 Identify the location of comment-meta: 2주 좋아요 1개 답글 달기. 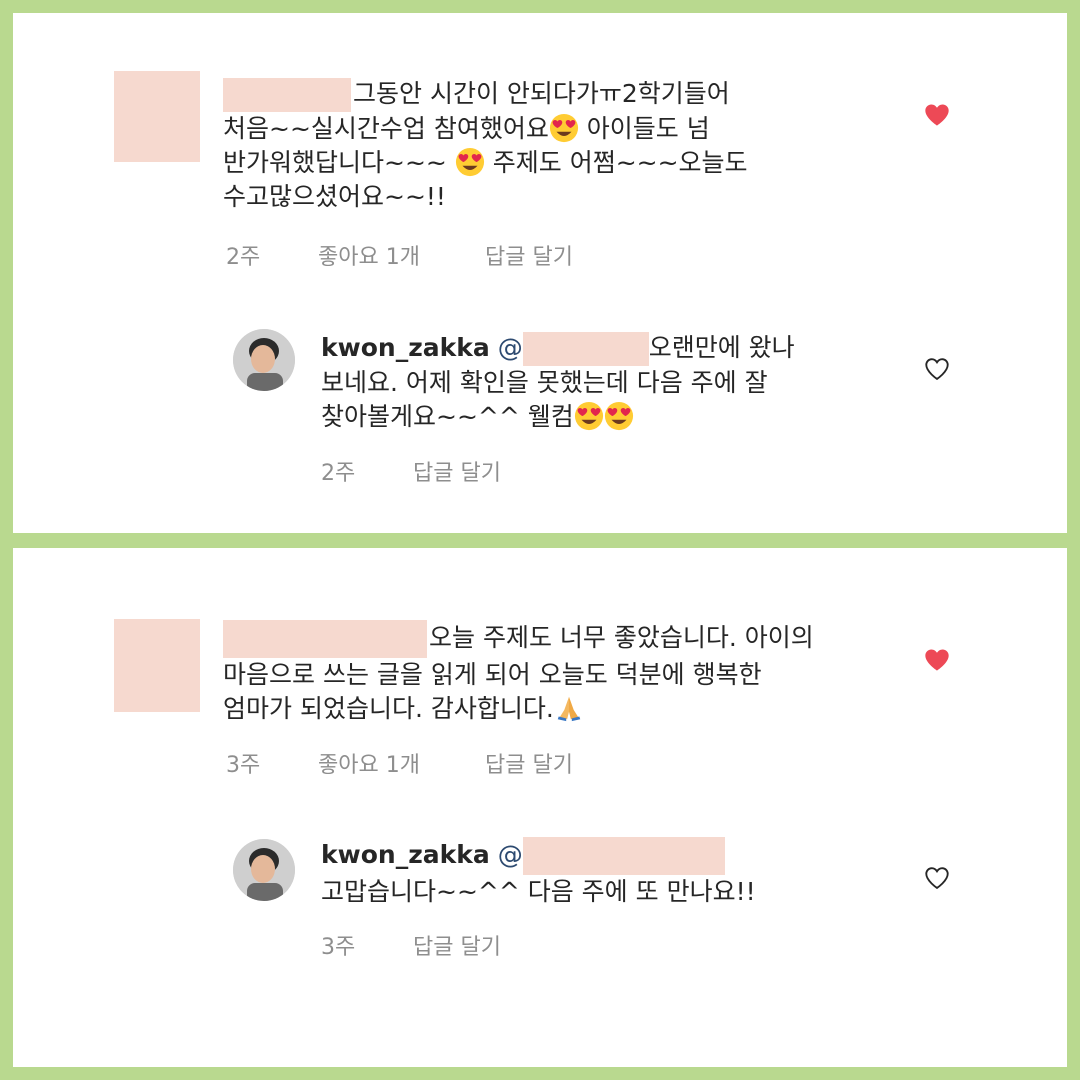
(399, 255).